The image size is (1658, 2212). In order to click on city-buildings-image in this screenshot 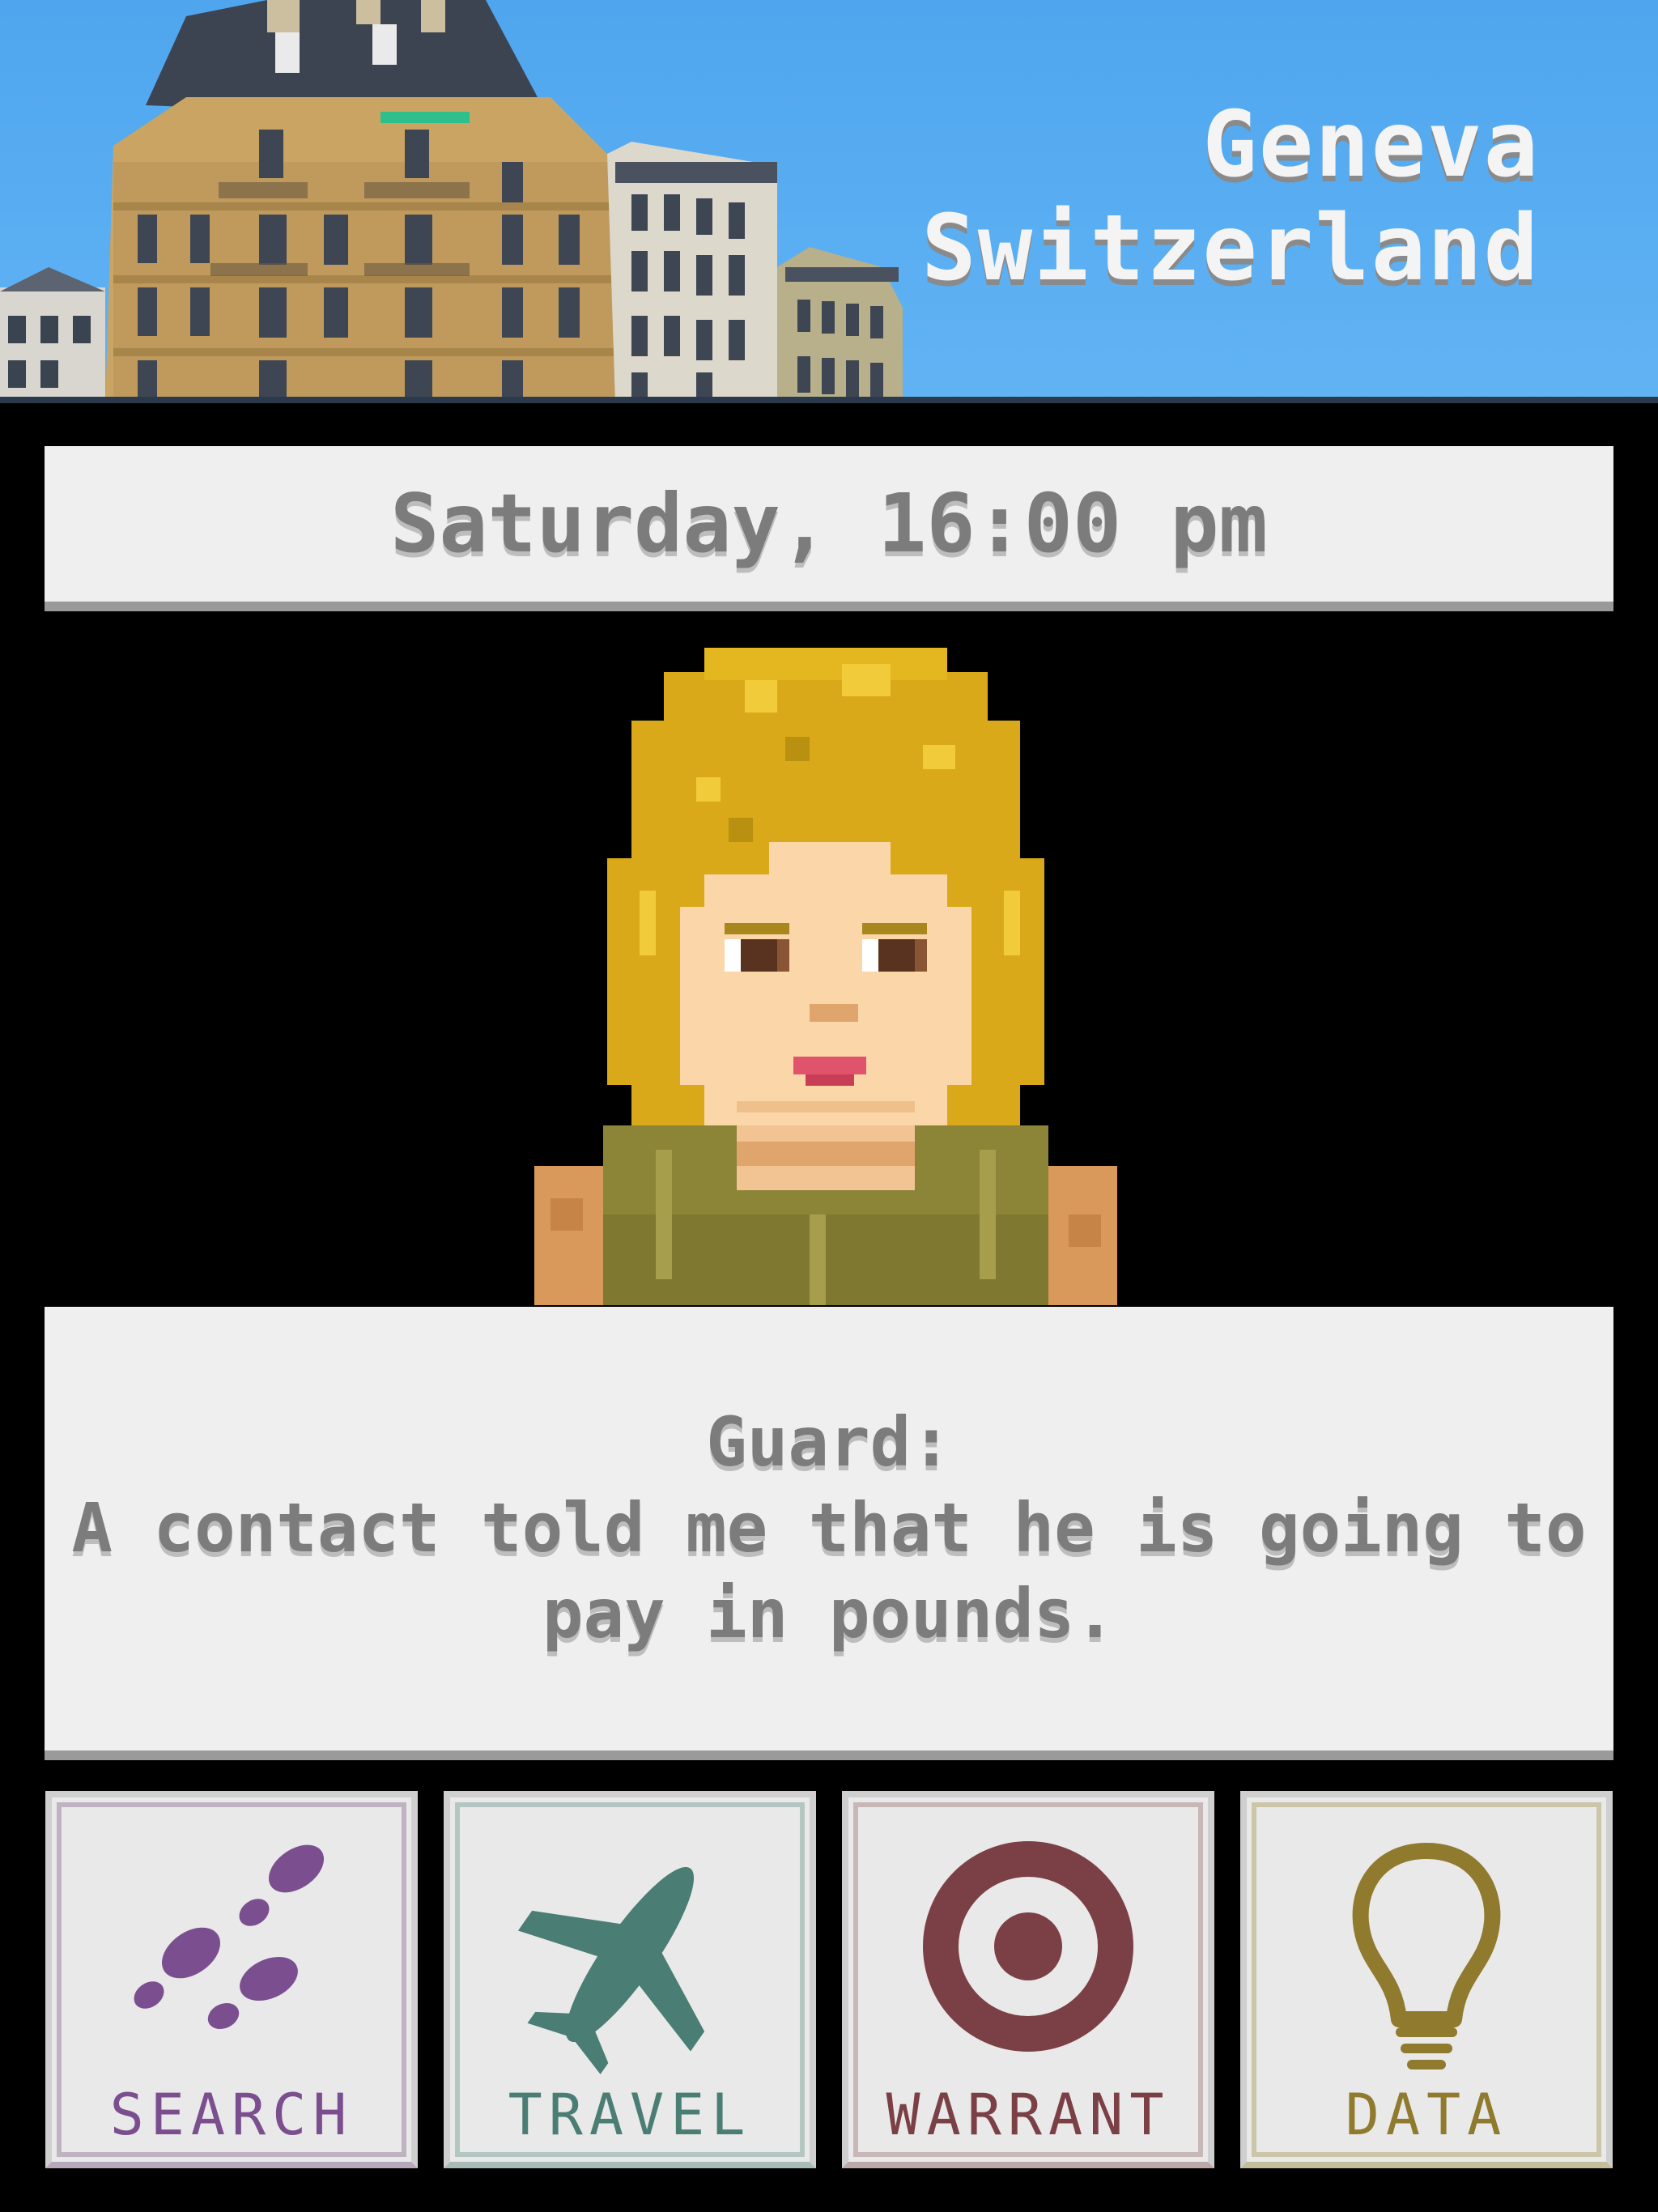, I will do `click(451, 202)`.